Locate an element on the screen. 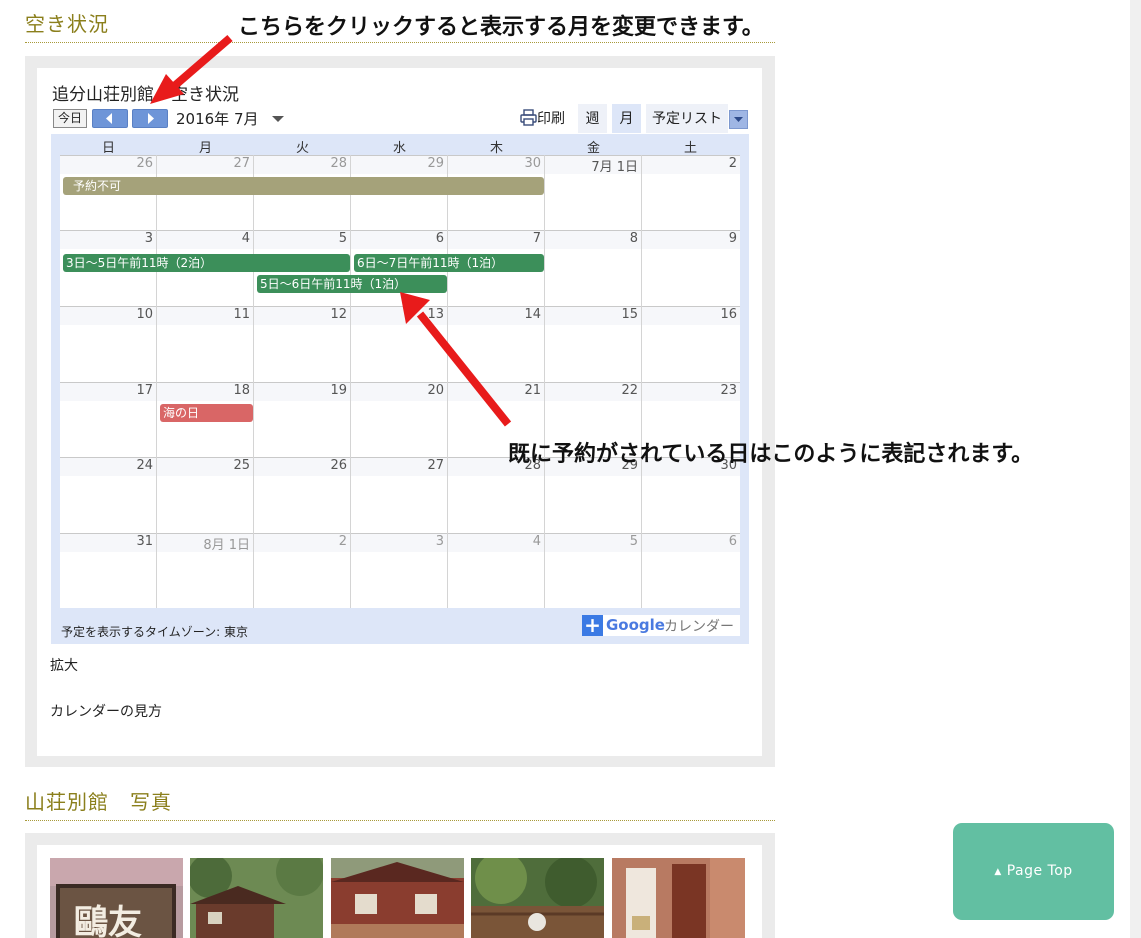 The width and height of the screenshot is (1141, 938). day-number: 14 is located at coordinates (532, 314).